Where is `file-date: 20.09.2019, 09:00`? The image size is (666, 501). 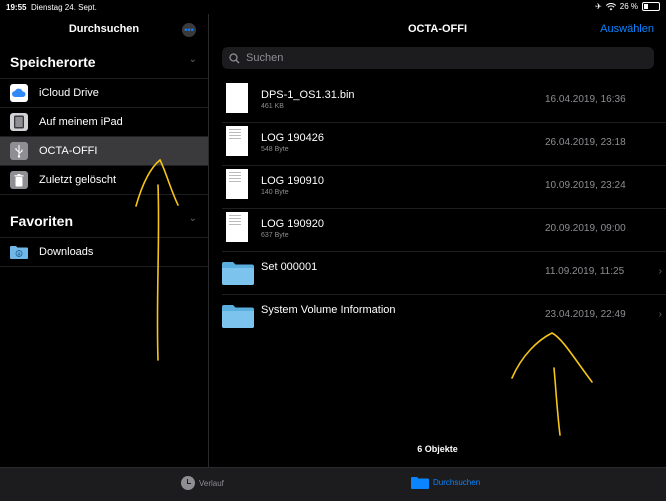
file-date: 20.09.2019, 09:00 is located at coordinates (585, 228).